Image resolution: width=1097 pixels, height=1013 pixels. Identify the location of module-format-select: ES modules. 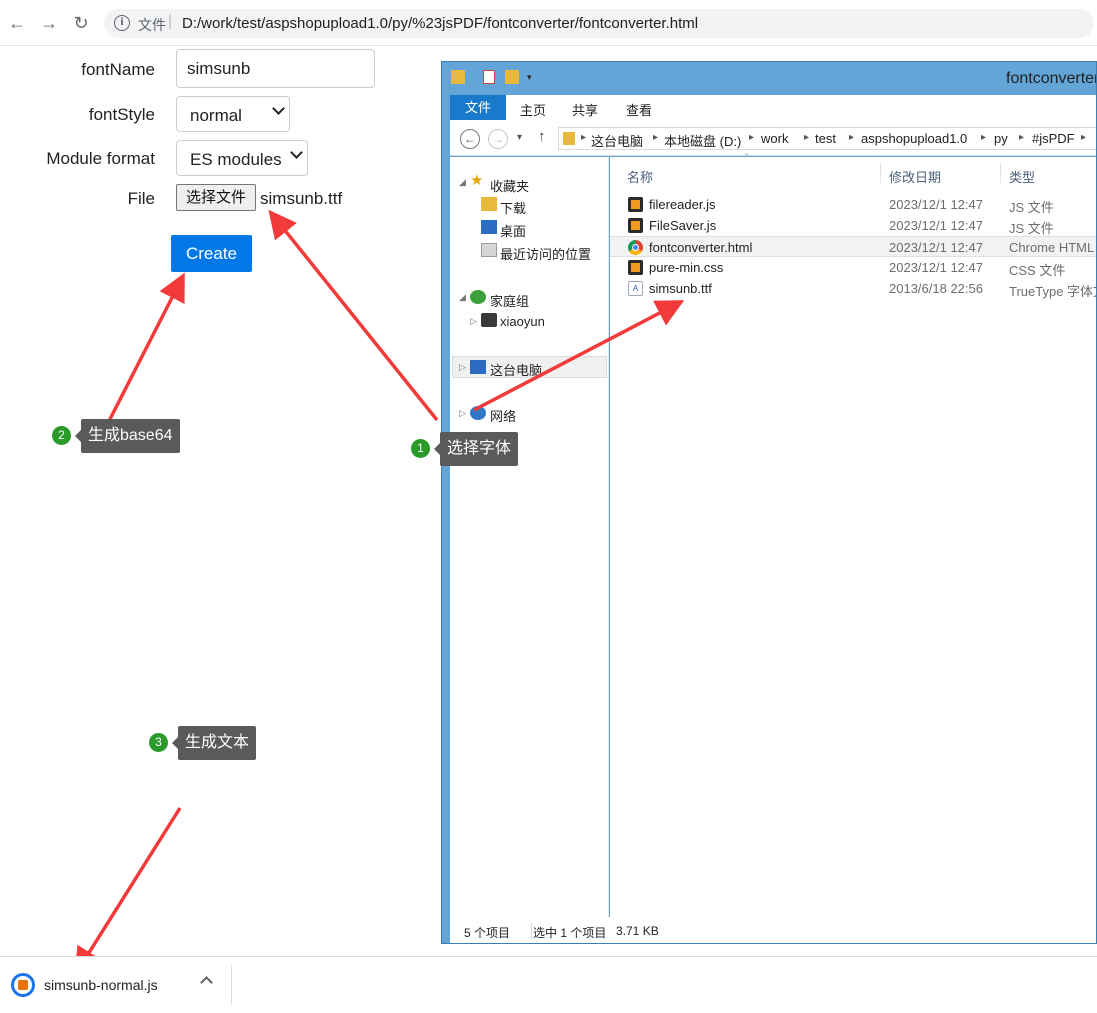
(242, 158).